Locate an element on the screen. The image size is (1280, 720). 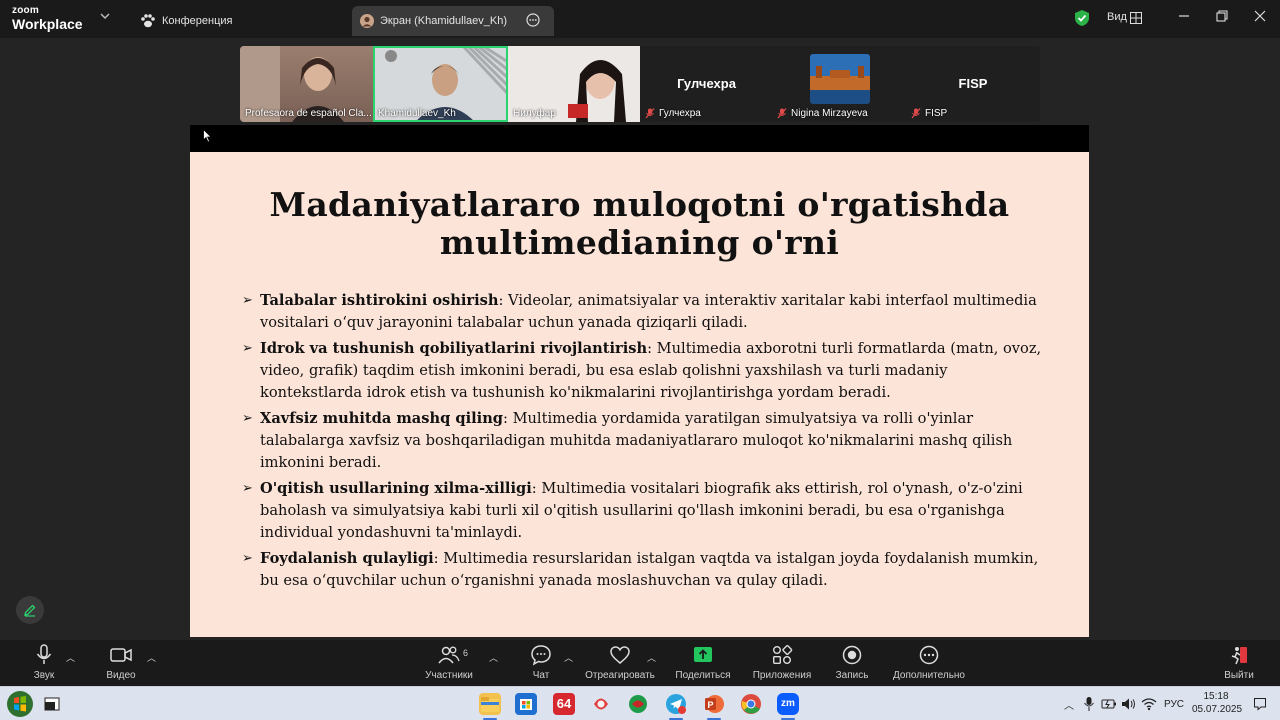
participant-tile: Нилуфар is located at coordinates (574, 84).